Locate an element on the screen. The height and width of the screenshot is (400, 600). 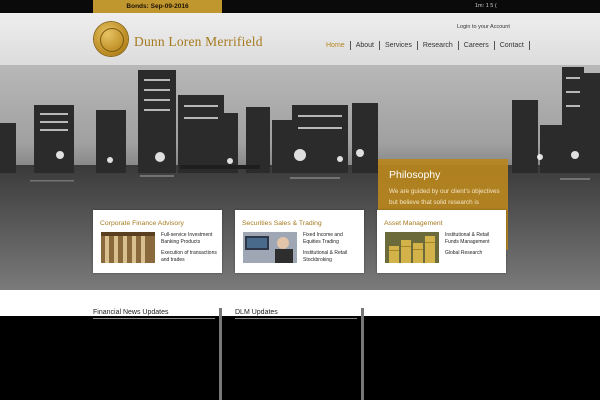
nav-about: About is located at coordinates (365, 45).